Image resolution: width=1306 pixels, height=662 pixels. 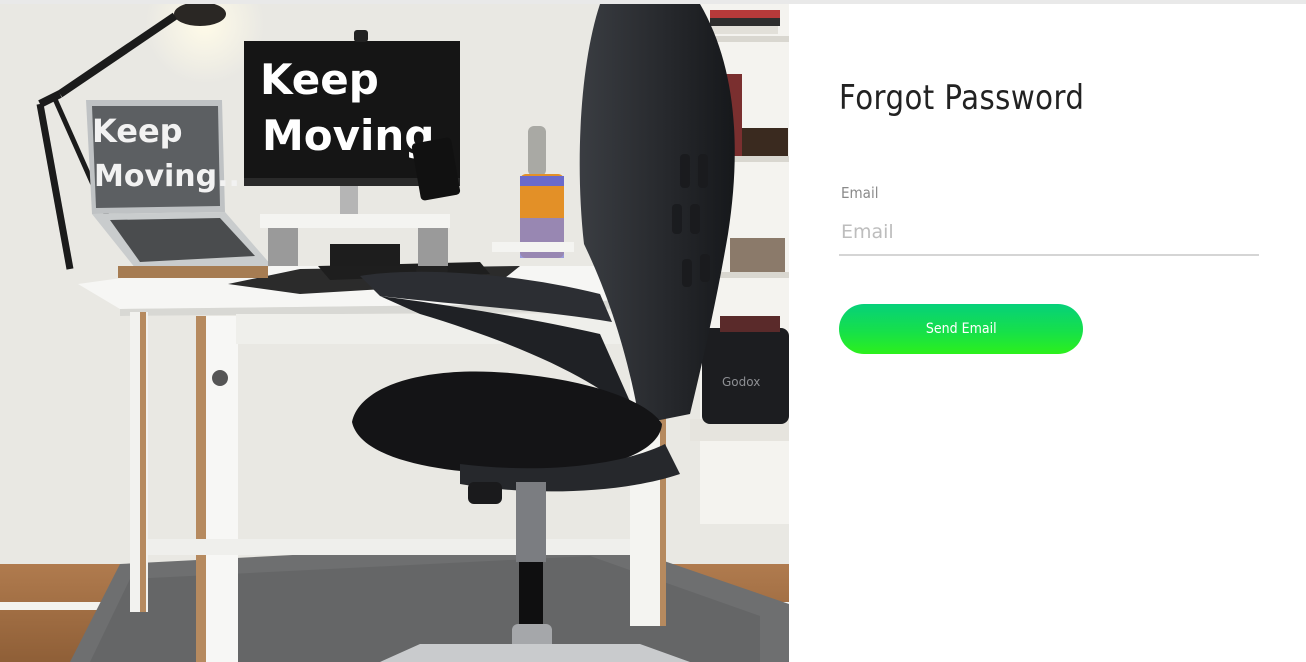 I want to click on laptop-text-line1: Keep, so click(x=137, y=131).